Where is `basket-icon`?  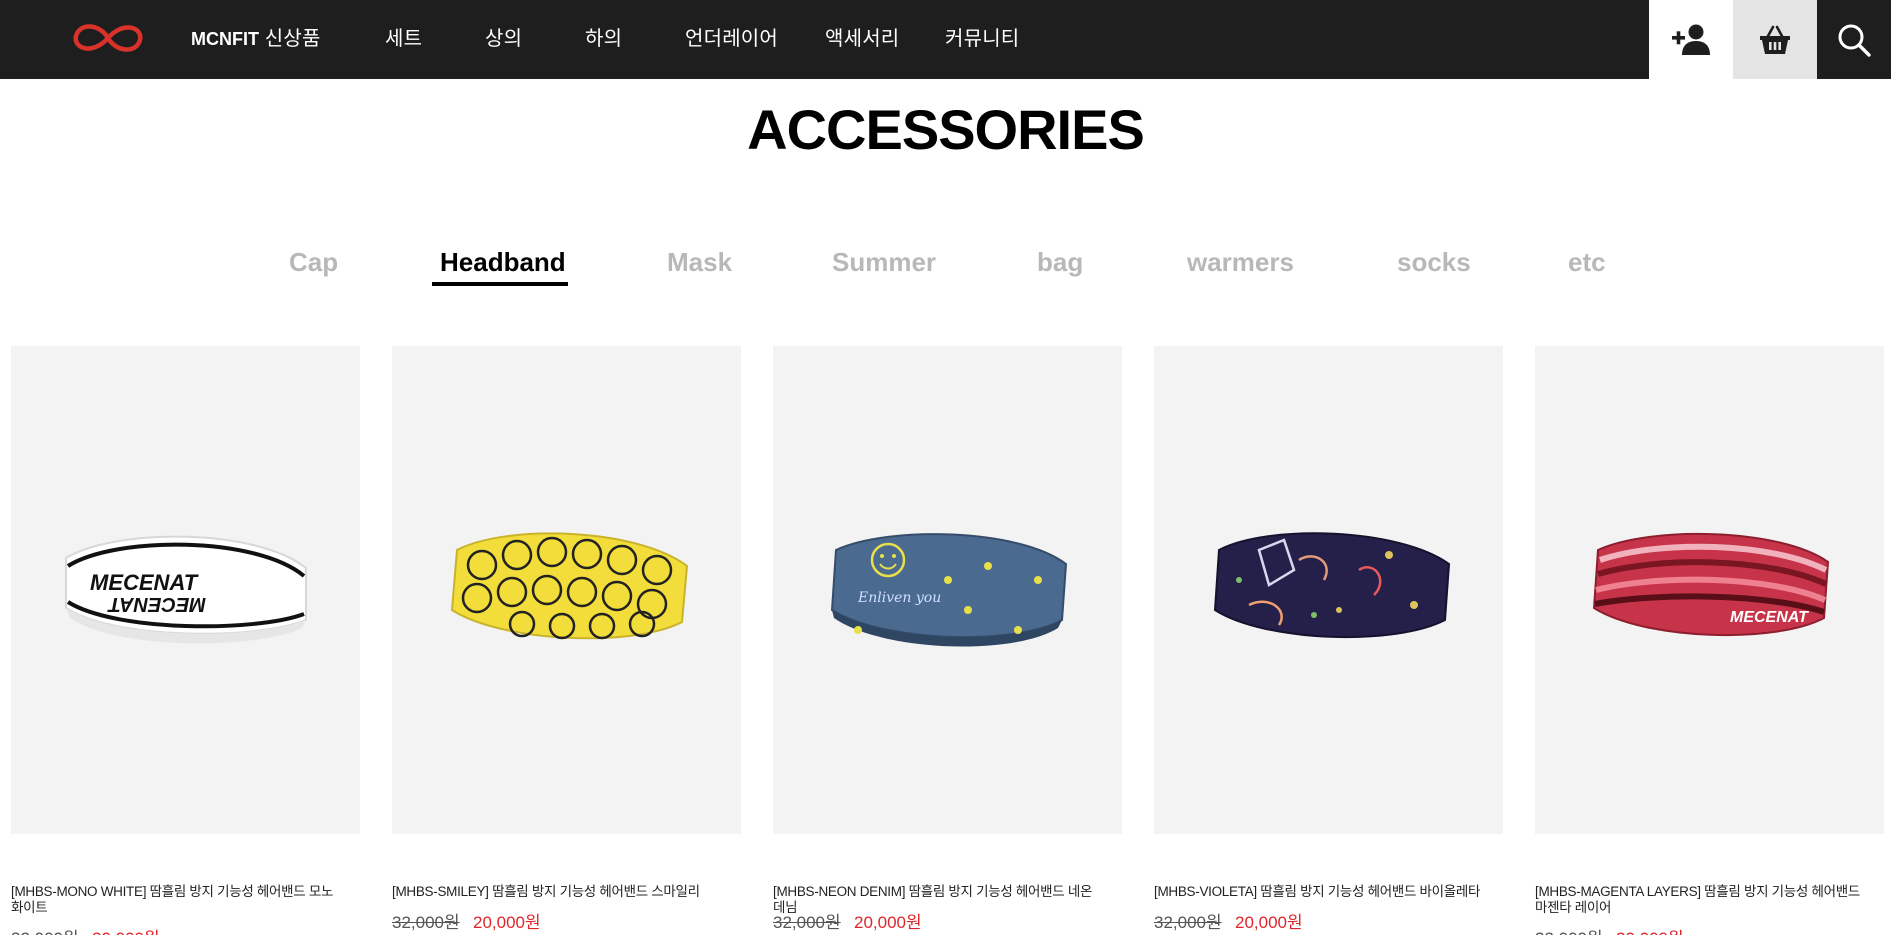 basket-icon is located at coordinates (1775, 39).